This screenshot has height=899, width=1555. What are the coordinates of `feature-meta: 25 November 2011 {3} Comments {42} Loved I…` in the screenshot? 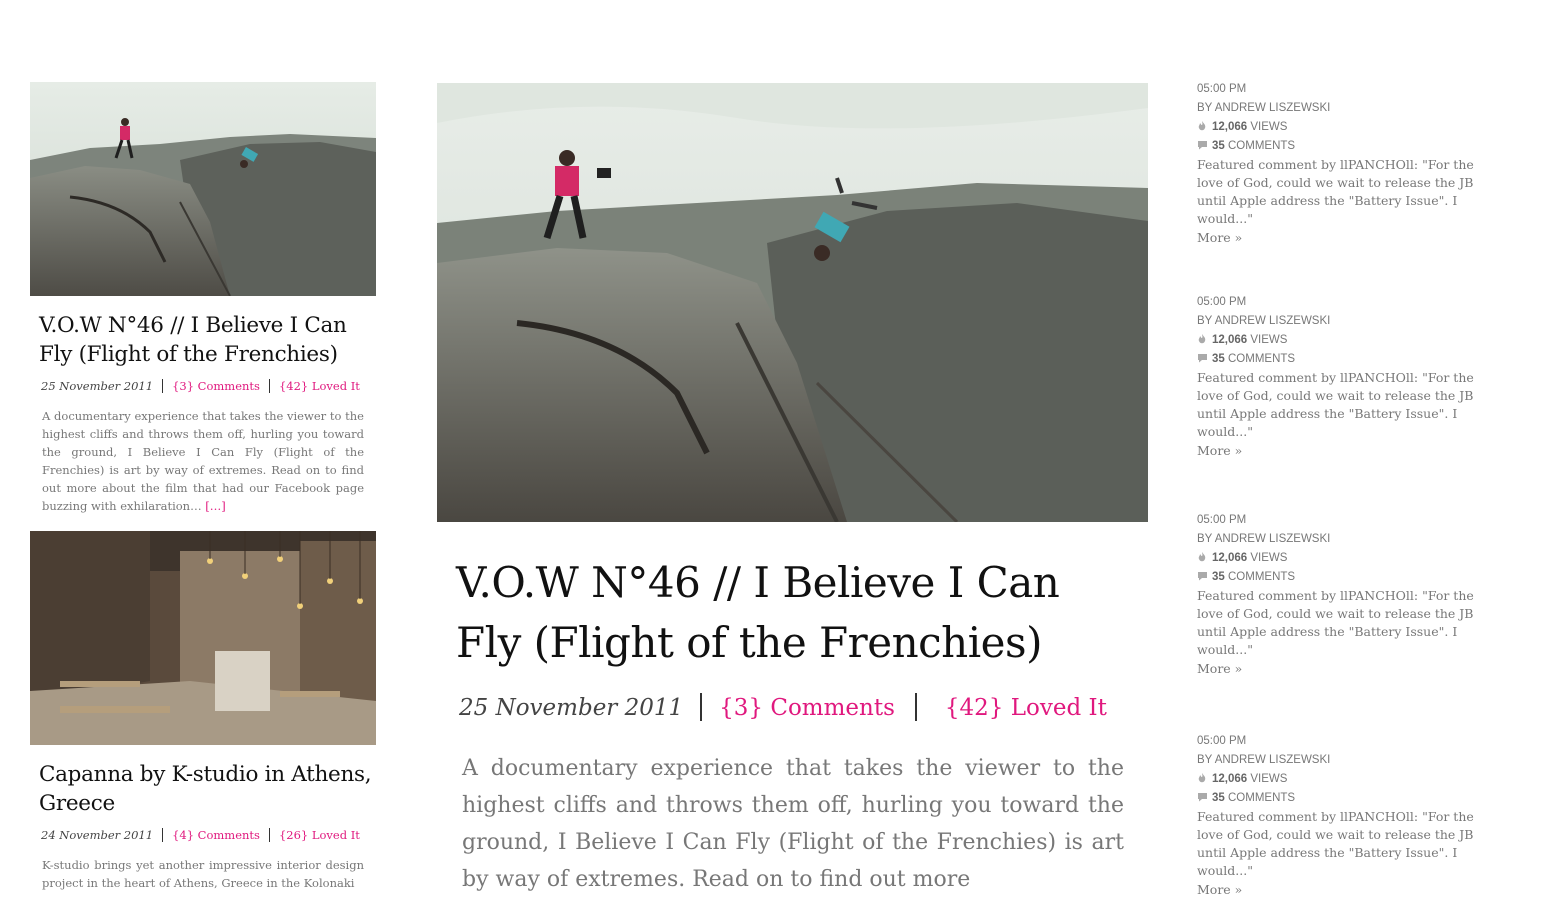 It's located at (783, 708).